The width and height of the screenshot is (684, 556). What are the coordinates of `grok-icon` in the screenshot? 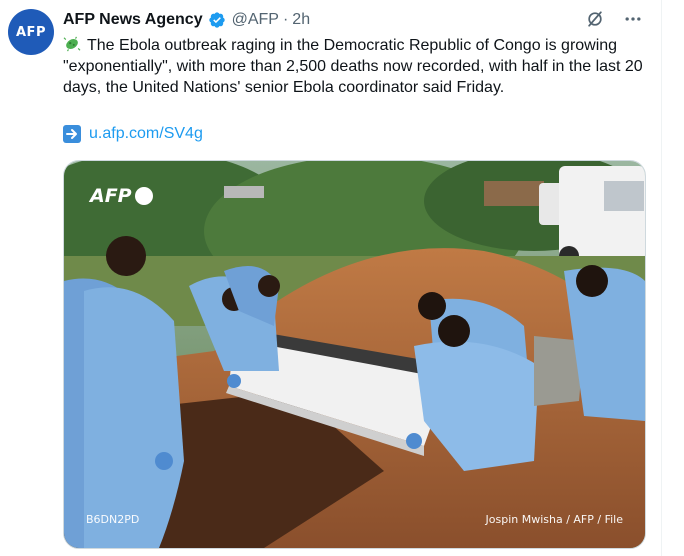 It's located at (595, 19).